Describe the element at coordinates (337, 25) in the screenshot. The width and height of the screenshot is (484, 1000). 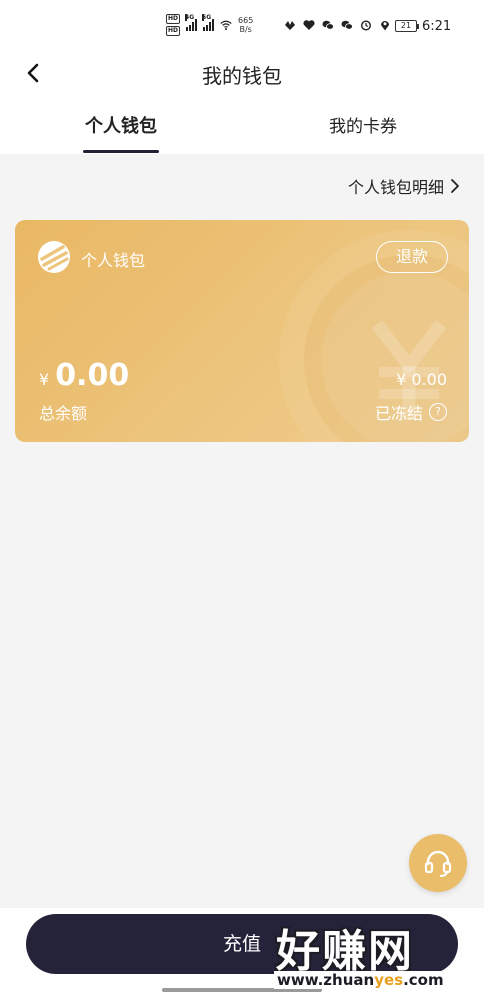
I see `notification-icons` at that location.